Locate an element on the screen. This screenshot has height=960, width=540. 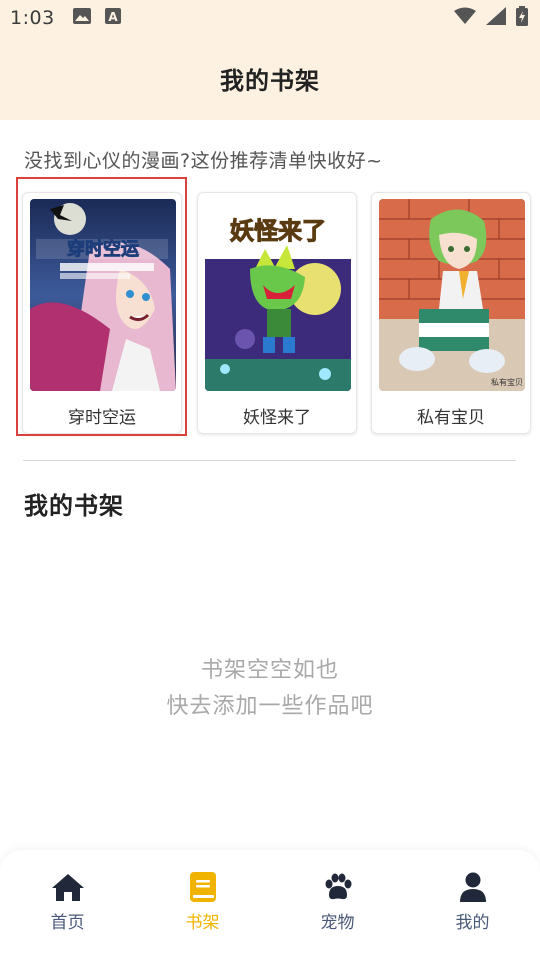
recommend-text: 没找到心仪的漫画?这份推荐清单快收好~ is located at coordinates (203, 161).